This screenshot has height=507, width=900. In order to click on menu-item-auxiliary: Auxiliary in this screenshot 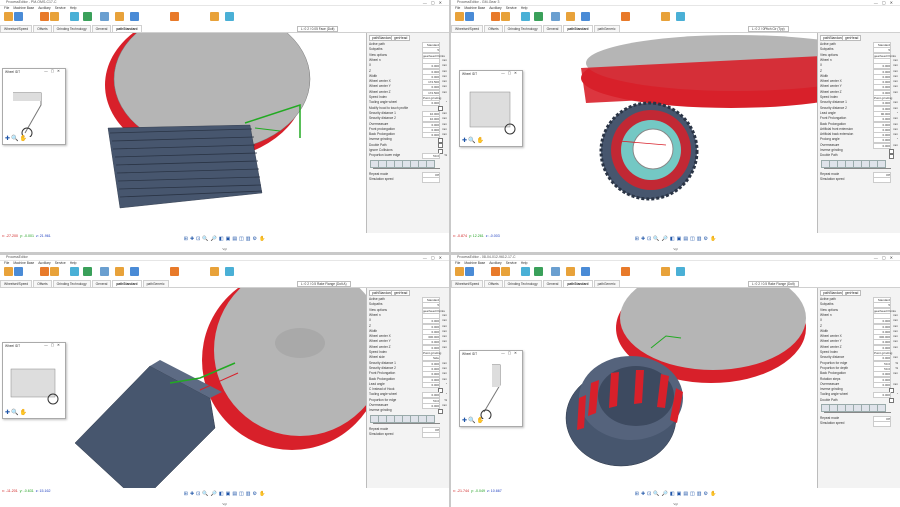, I will do `click(495, 8)`.